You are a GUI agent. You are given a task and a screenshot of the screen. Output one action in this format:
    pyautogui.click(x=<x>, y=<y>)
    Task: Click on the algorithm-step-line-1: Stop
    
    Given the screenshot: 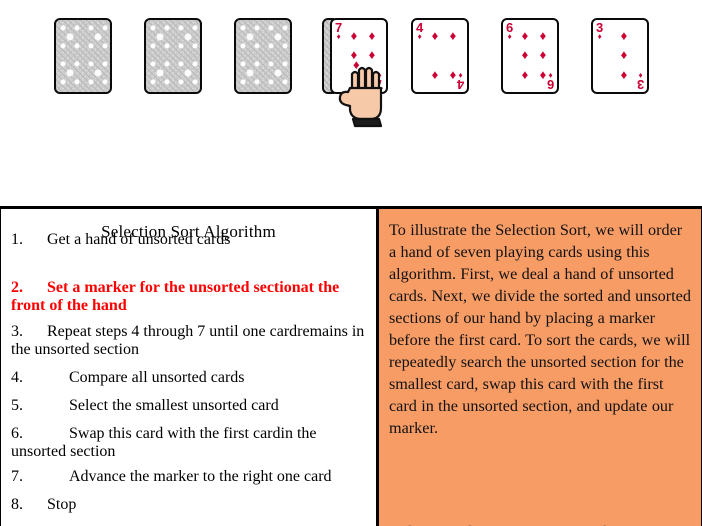 What is the action you would take?
    pyautogui.click(x=62, y=504)
    